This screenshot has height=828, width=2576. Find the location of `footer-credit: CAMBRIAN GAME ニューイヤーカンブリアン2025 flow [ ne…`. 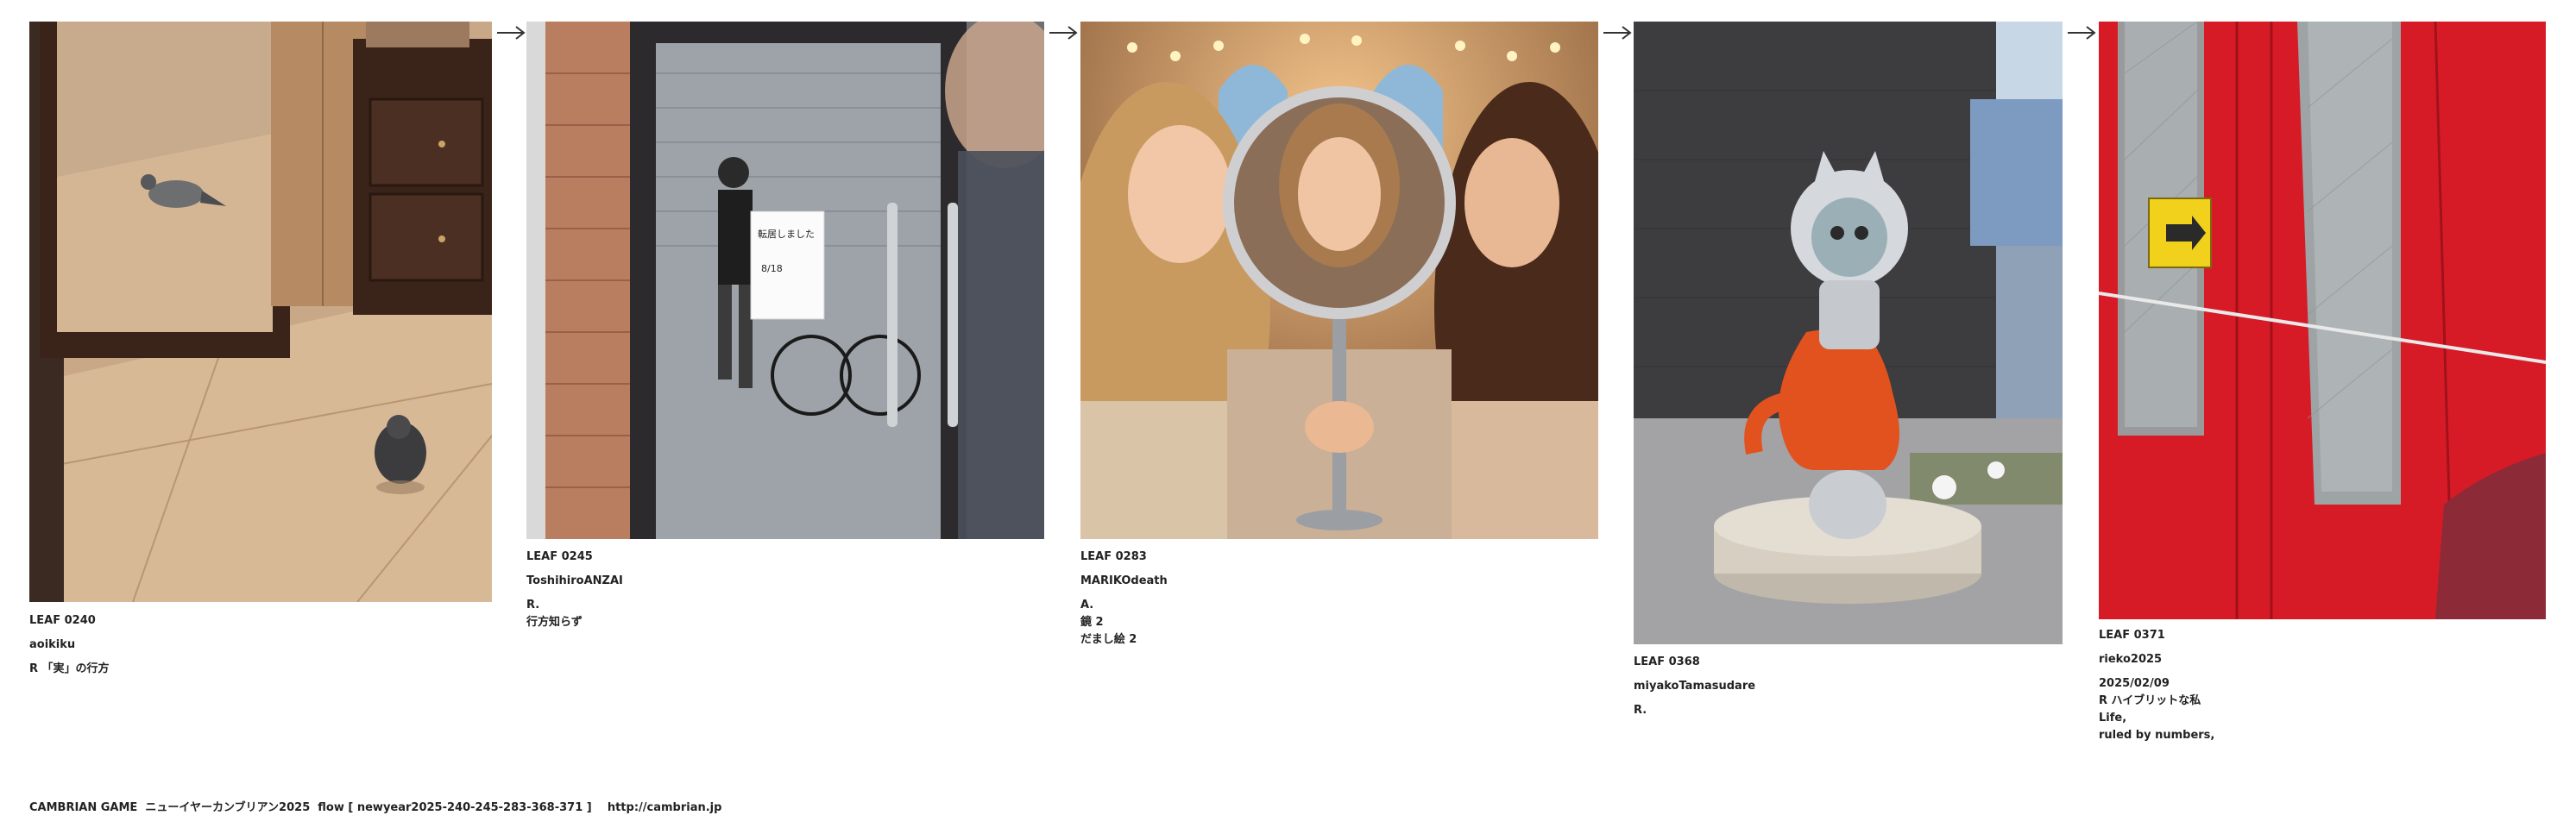

footer-credit: CAMBRIAN GAME ニューイヤーカンブリアン2025 flow [ ne… is located at coordinates (375, 806).